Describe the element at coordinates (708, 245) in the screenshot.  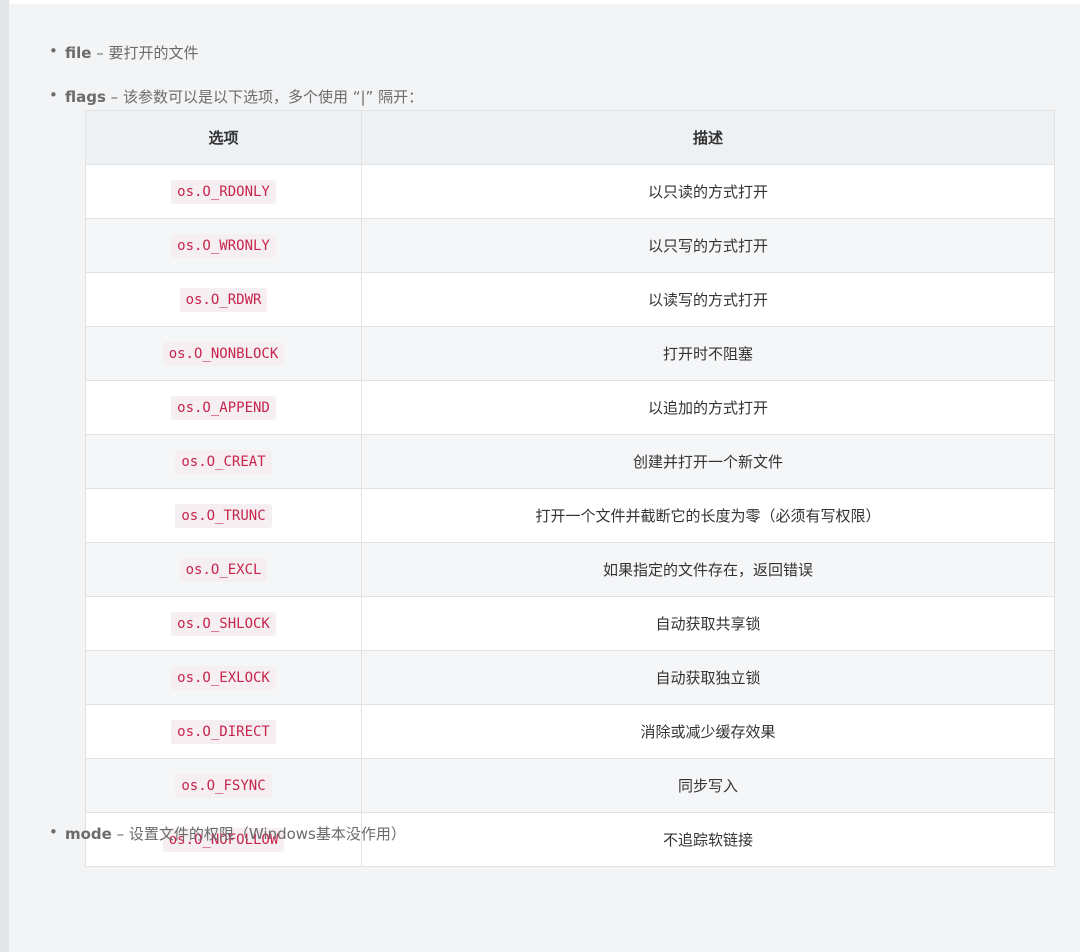
I see `description-cell: 以只写的方式打开` at that location.